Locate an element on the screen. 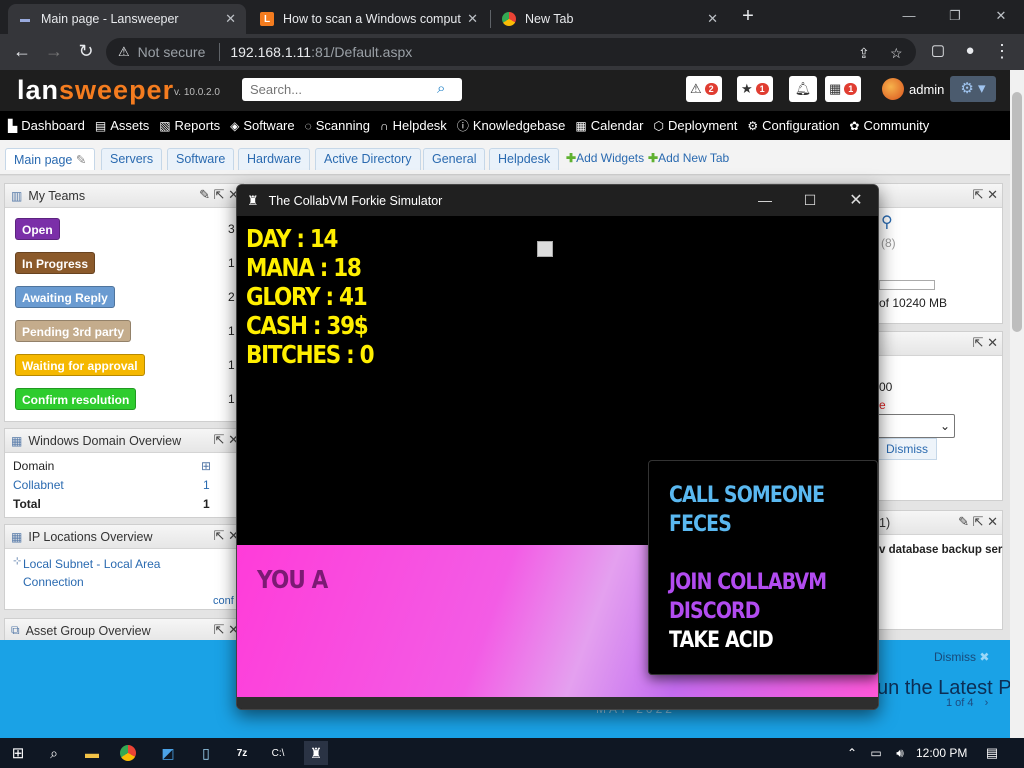 This screenshot has height=768, width=1024. close-icon: ✖ is located at coordinates (984, 657).